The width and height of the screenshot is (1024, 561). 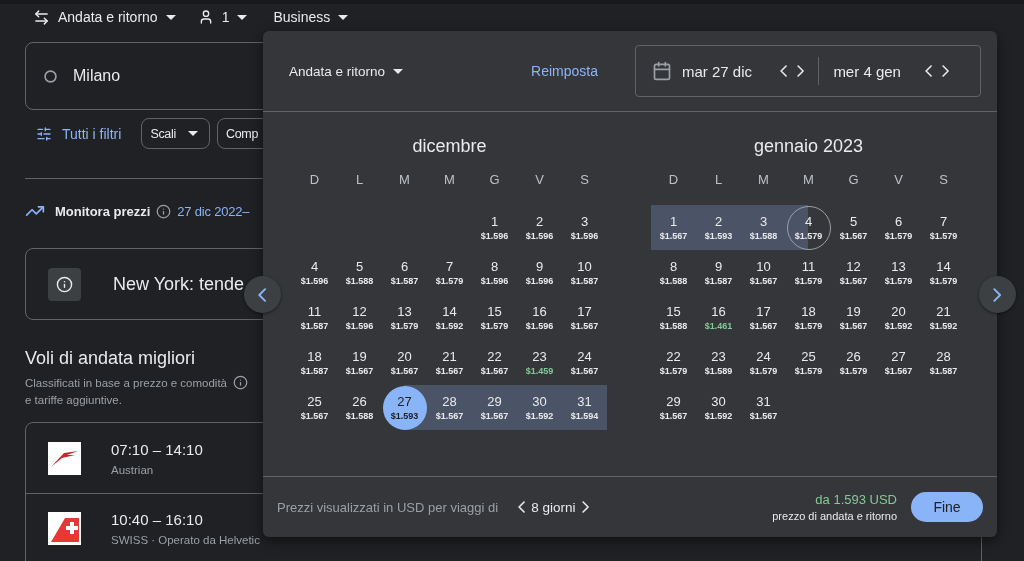 What do you see at coordinates (662, 71) in the screenshot?
I see `calendar-icon` at bounding box center [662, 71].